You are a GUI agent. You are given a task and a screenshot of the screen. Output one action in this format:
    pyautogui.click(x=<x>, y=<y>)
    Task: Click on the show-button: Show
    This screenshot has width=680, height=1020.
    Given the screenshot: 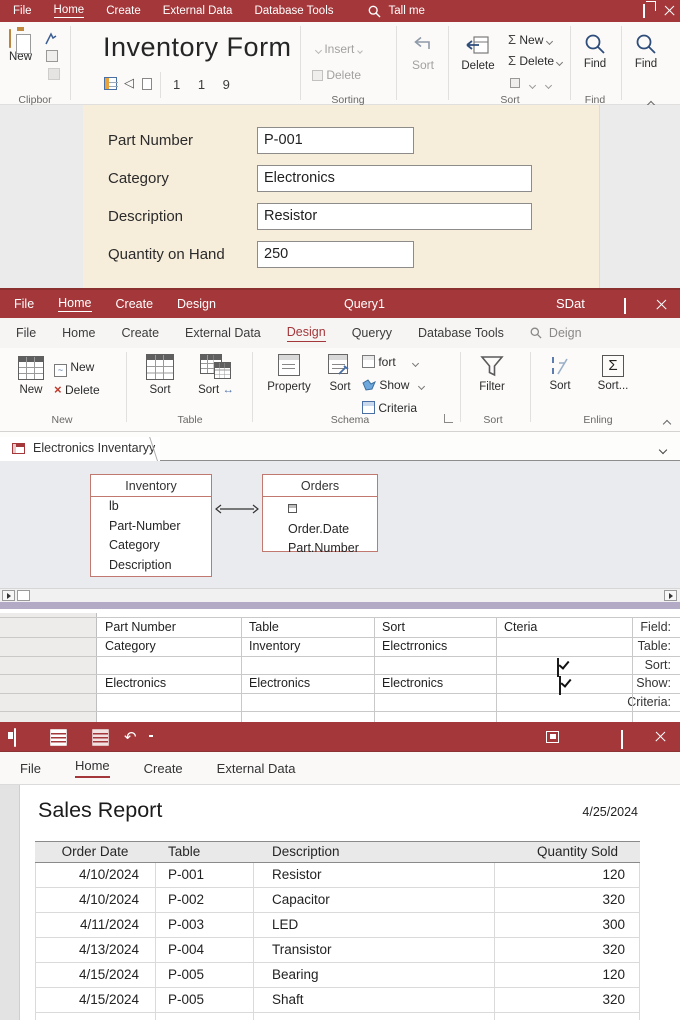 What is the action you would take?
    pyautogui.click(x=393, y=385)
    